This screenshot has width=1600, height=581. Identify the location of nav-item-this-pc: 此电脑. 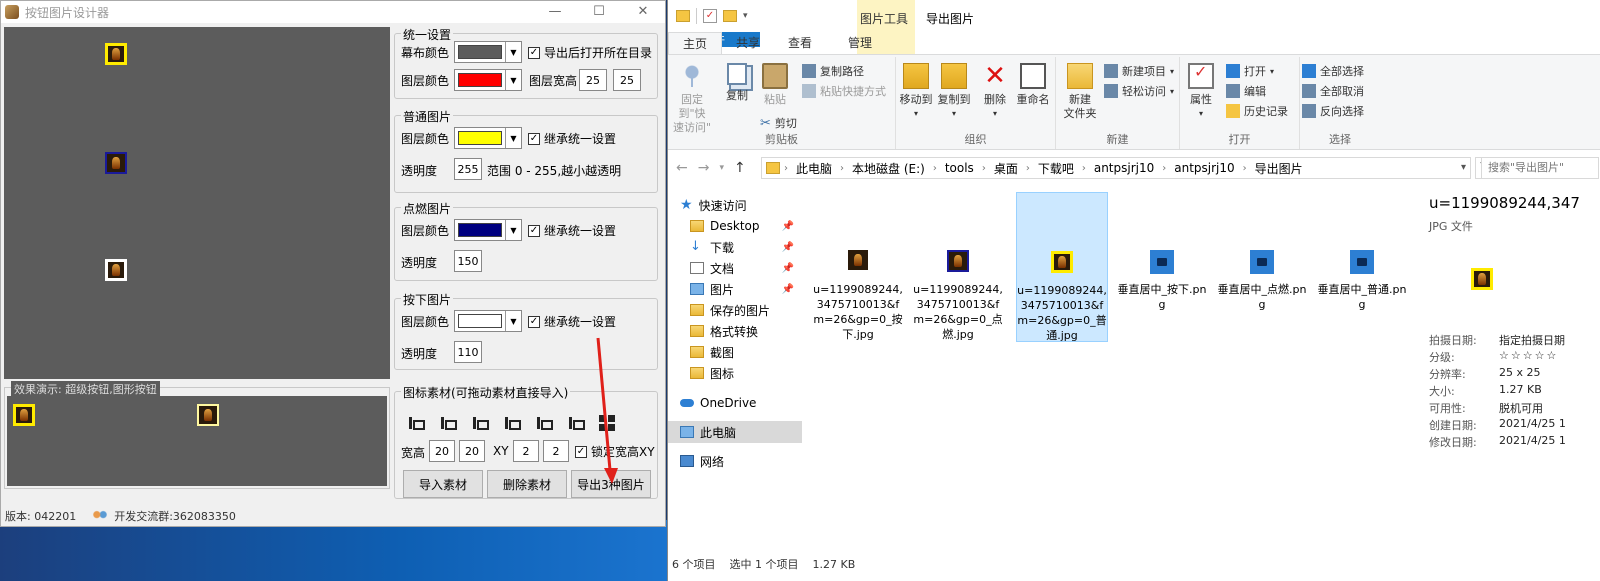
(735, 432).